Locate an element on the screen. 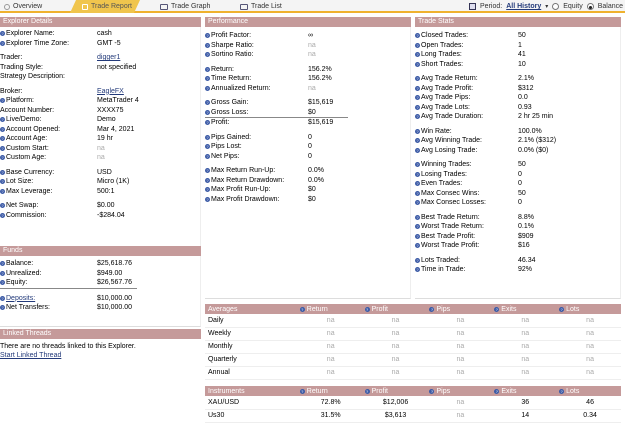  equity-radio is located at coordinates (556, 6).